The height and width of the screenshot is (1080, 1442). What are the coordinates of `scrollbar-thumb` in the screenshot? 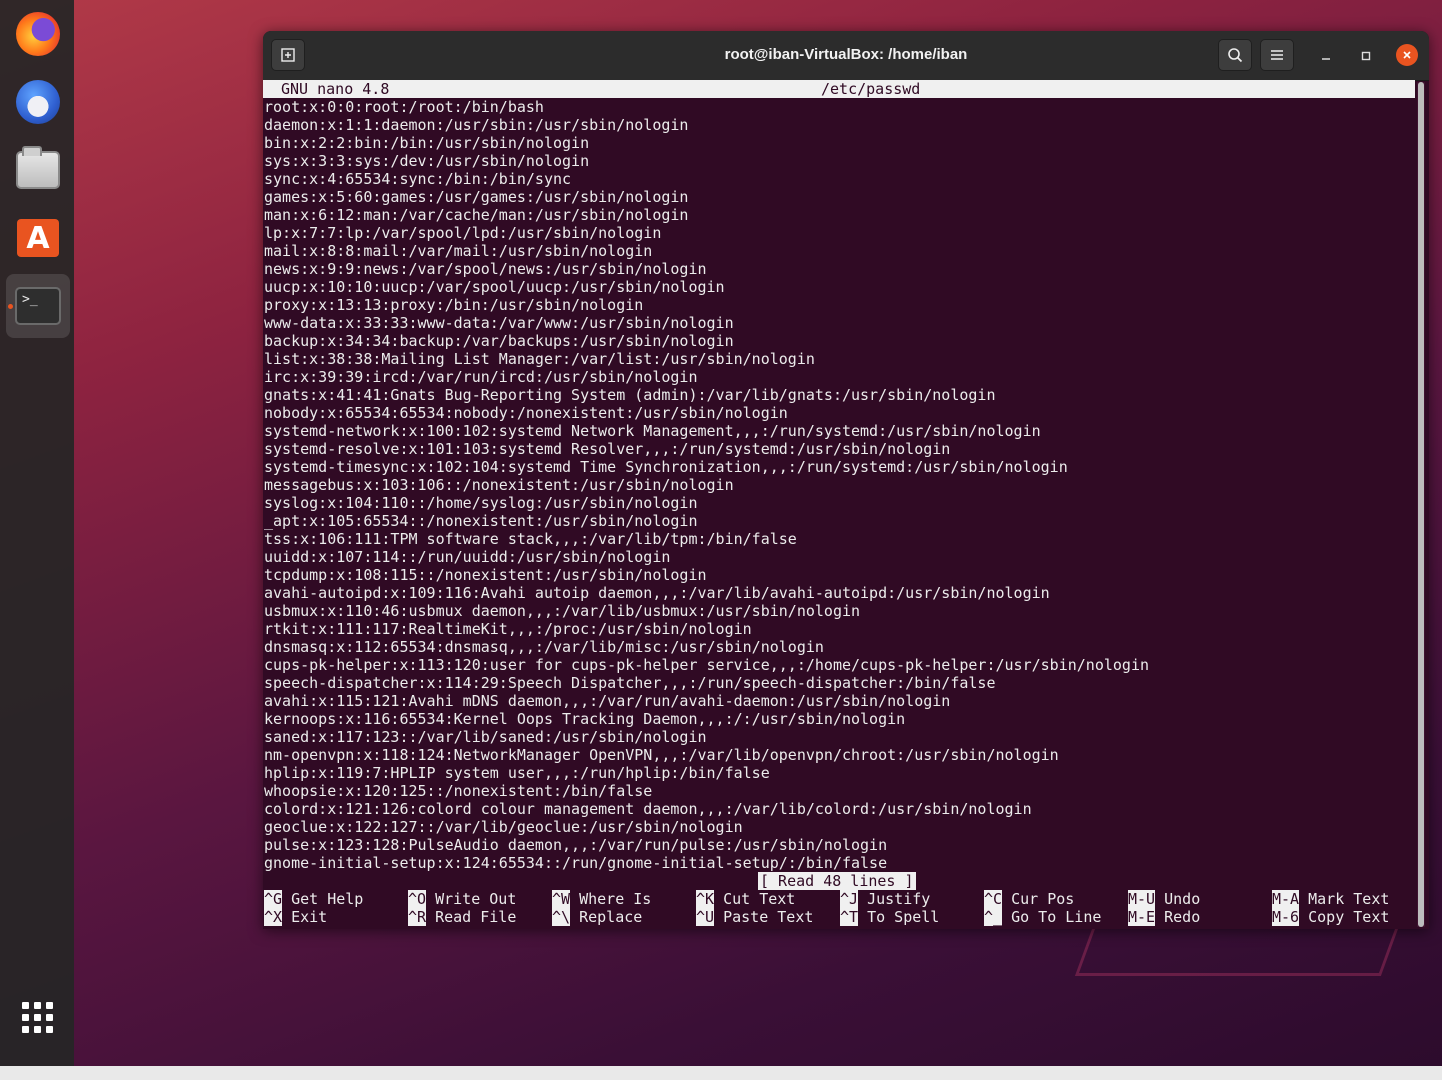 It's located at (1421, 504).